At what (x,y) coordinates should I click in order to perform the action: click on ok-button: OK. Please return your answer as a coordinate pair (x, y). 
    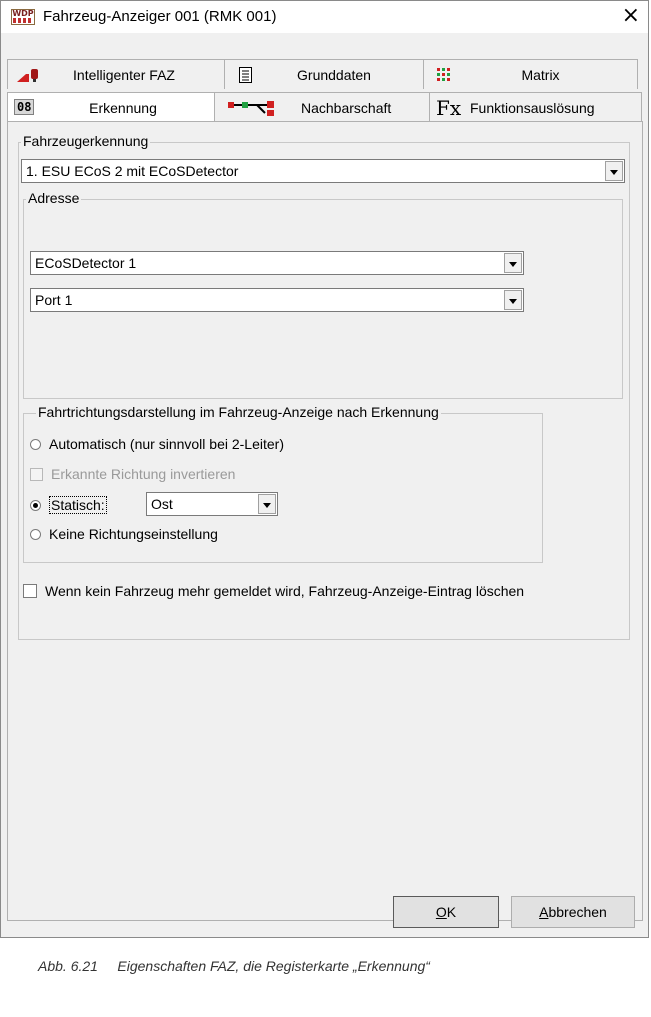
    Looking at the image, I should click on (446, 912).